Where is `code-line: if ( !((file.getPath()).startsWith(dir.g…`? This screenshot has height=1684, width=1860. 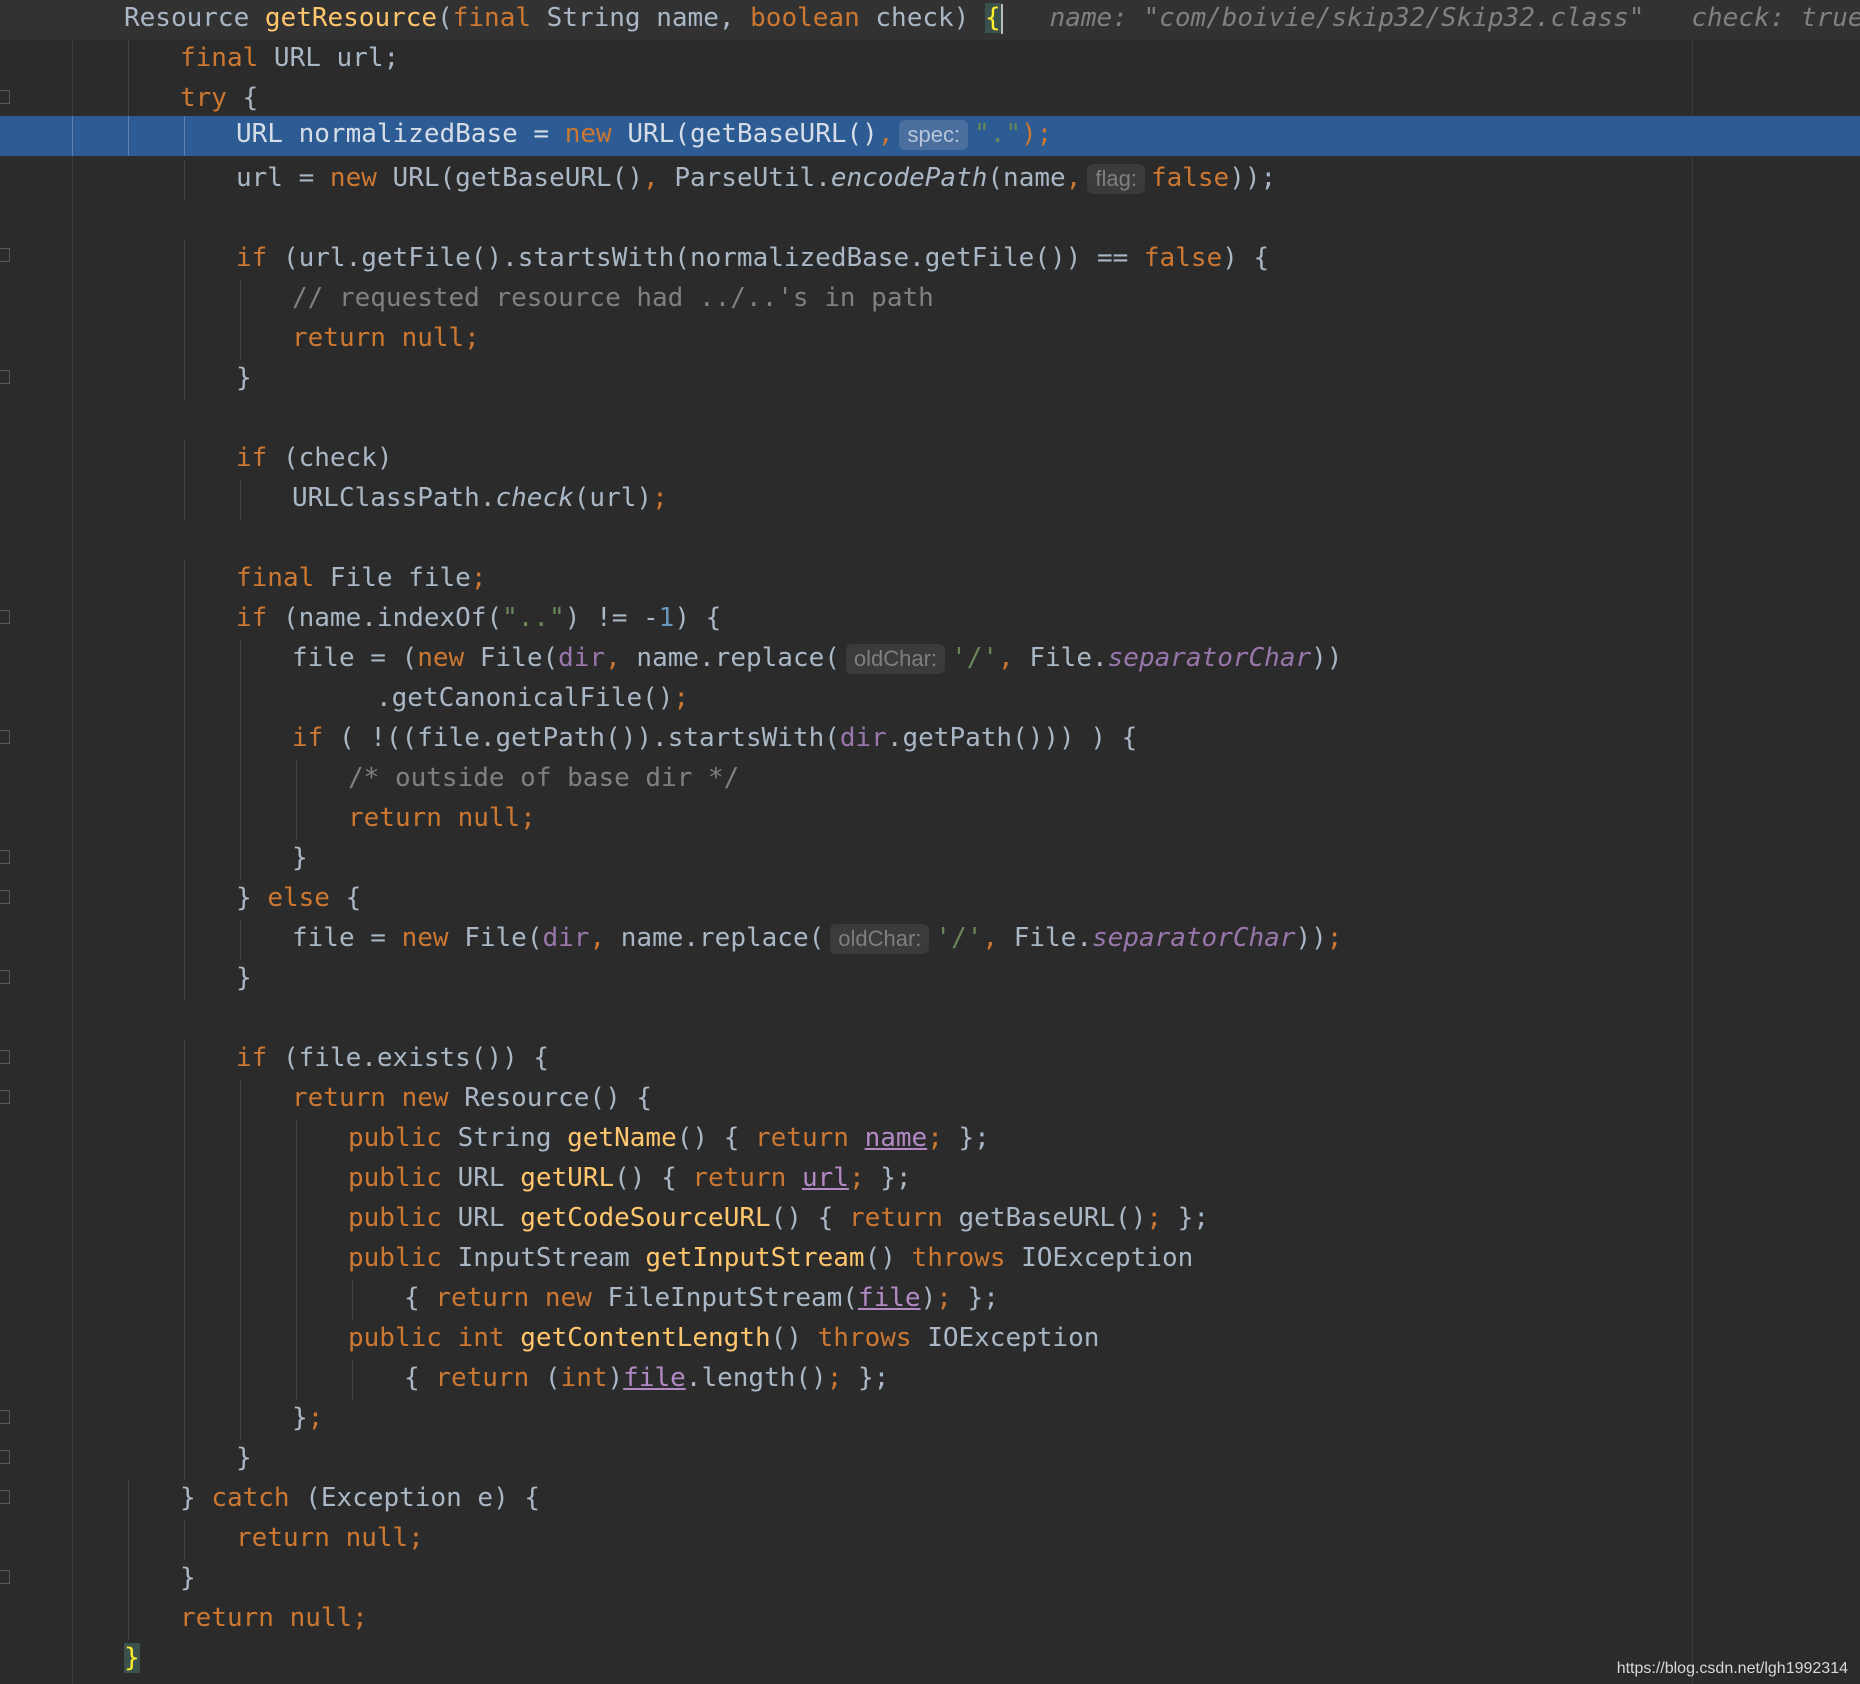
code-line: if ( !((file.getPath()).startsWith(dir.g… is located at coordinates (930, 740).